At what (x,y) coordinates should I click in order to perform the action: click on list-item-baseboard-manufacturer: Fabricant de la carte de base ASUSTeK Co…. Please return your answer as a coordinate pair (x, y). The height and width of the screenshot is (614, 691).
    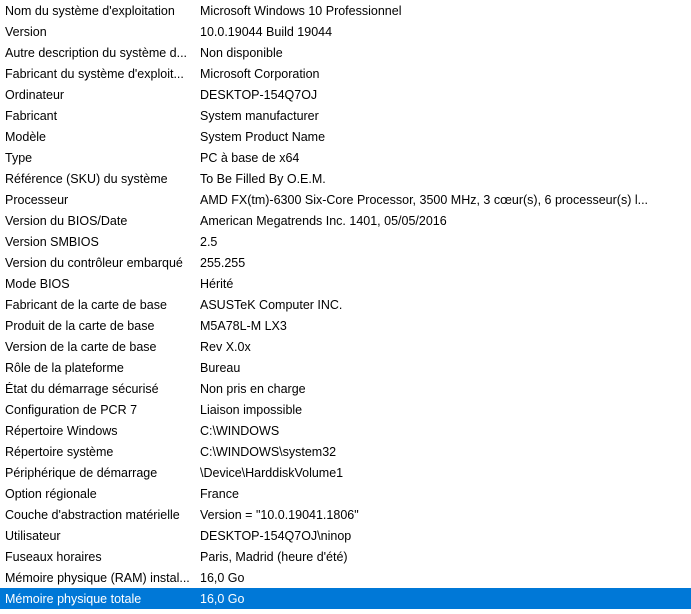
    Looking at the image, I should click on (345, 304).